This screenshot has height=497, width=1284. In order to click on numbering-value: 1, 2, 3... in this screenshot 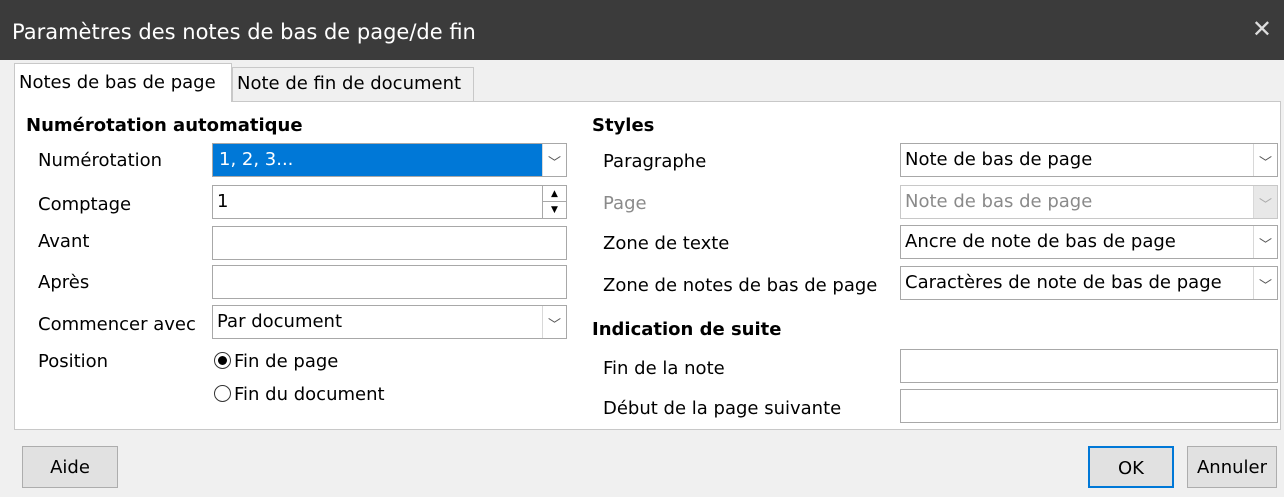, I will do `click(256, 159)`.